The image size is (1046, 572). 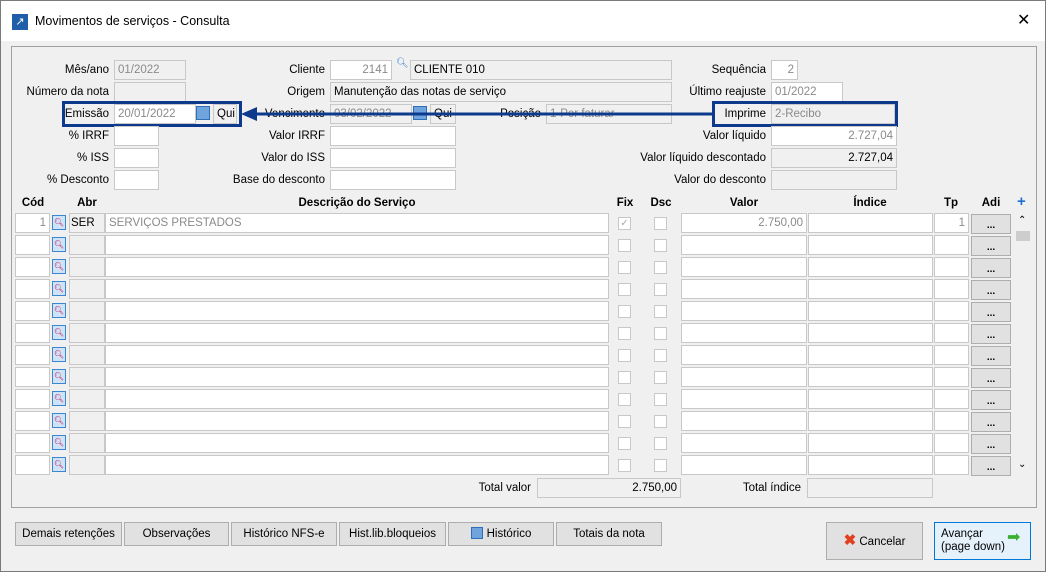 I want to click on fix-checkbox: ✓, so click(x=624, y=223).